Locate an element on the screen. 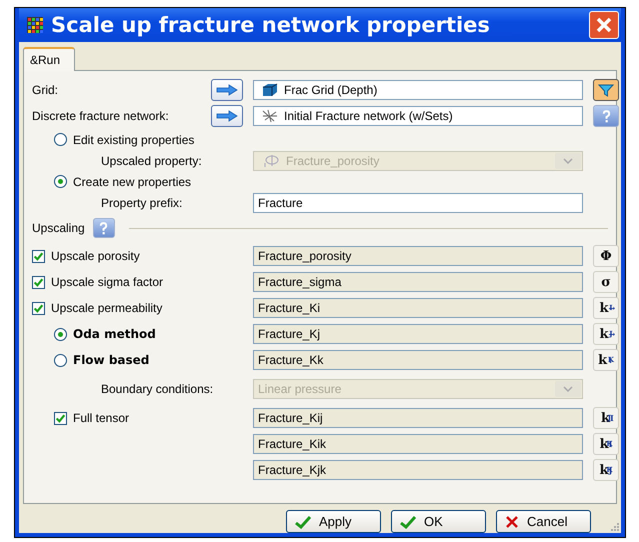  grid-field: Frac Grid (Depth) is located at coordinates (418, 90).